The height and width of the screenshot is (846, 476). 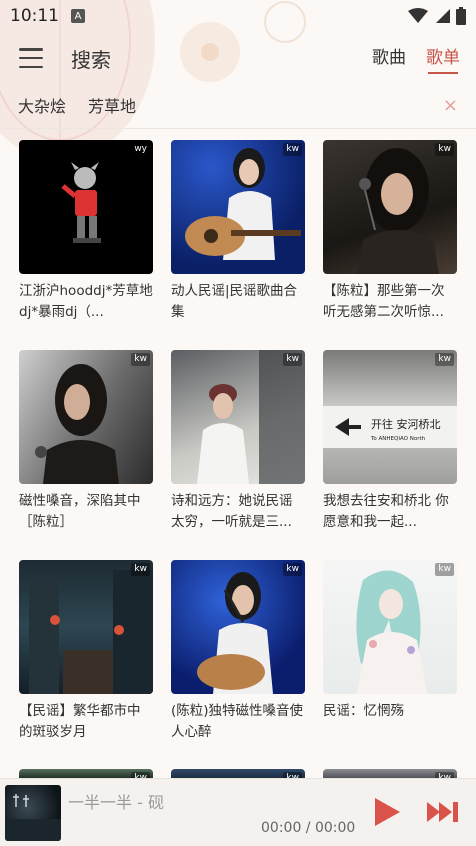 I want to click on playlist-card: kw 【民谣】繁华都市中的斑驳岁月, so click(x=86, y=665).